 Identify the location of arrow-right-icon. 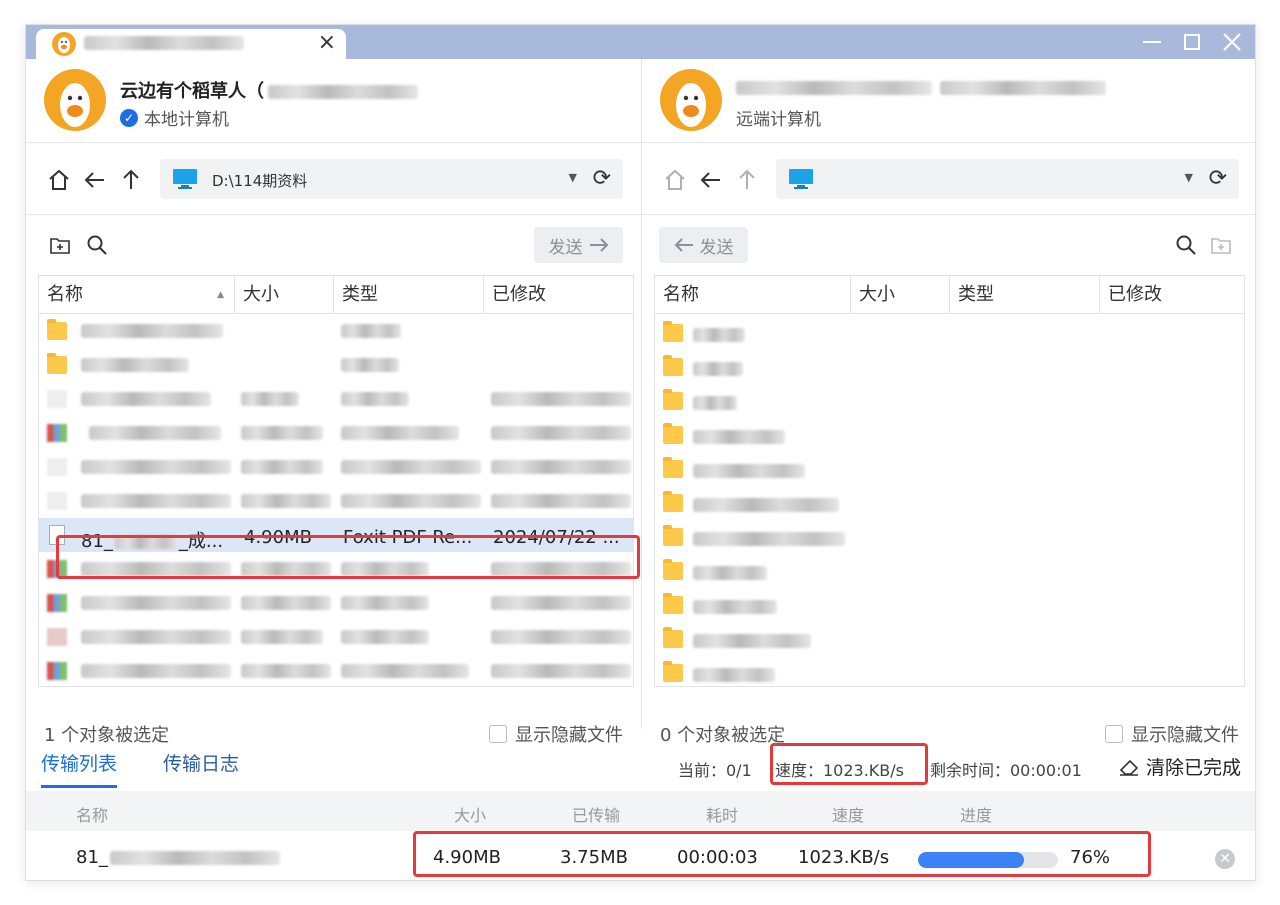
(598, 245).